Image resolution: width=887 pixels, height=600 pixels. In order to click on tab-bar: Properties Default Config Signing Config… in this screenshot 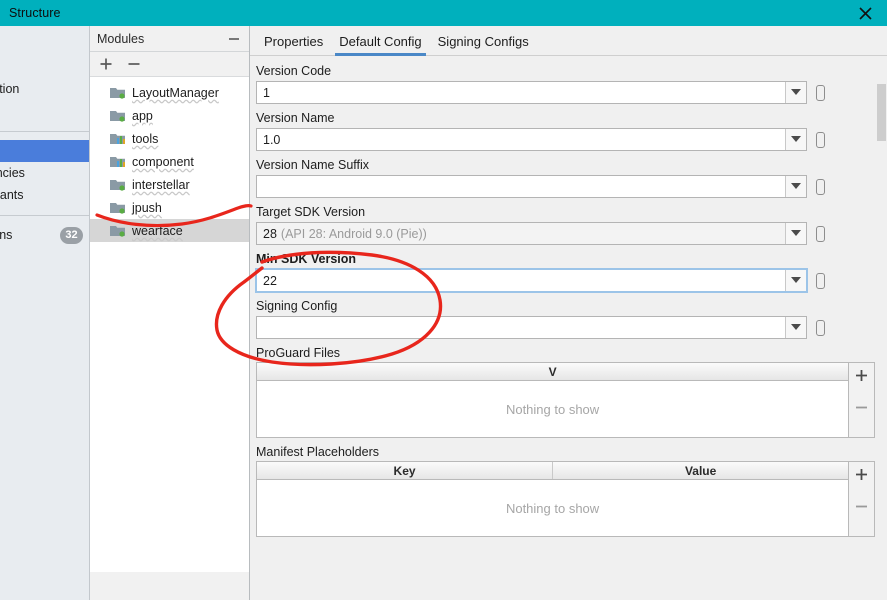, I will do `click(568, 41)`.